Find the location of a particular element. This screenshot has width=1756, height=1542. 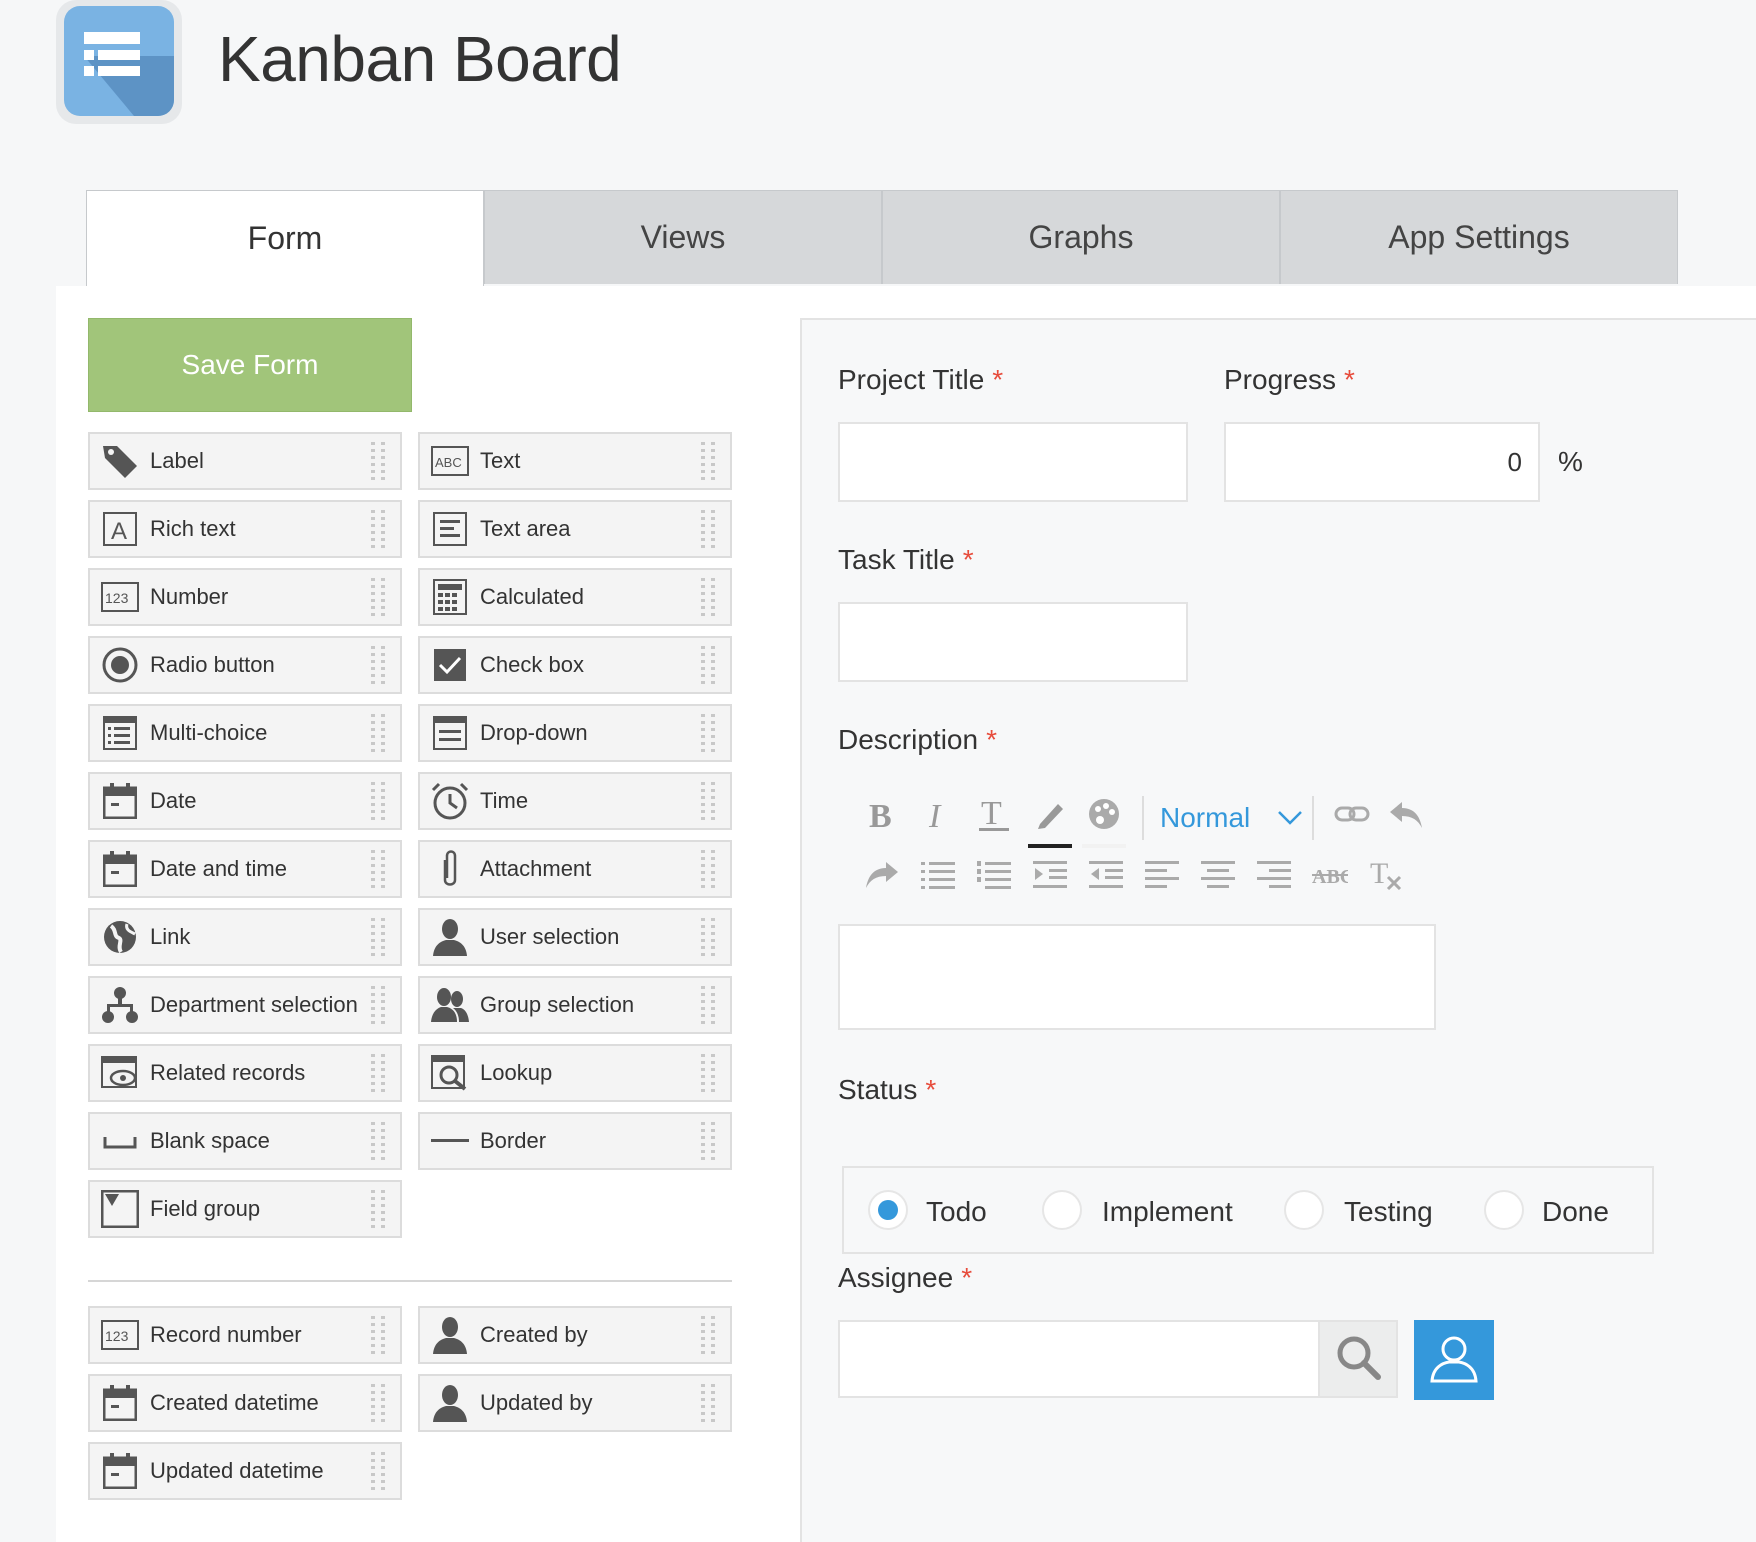

palette-item-updated-datetime: Updated datetime is located at coordinates (245, 1471).